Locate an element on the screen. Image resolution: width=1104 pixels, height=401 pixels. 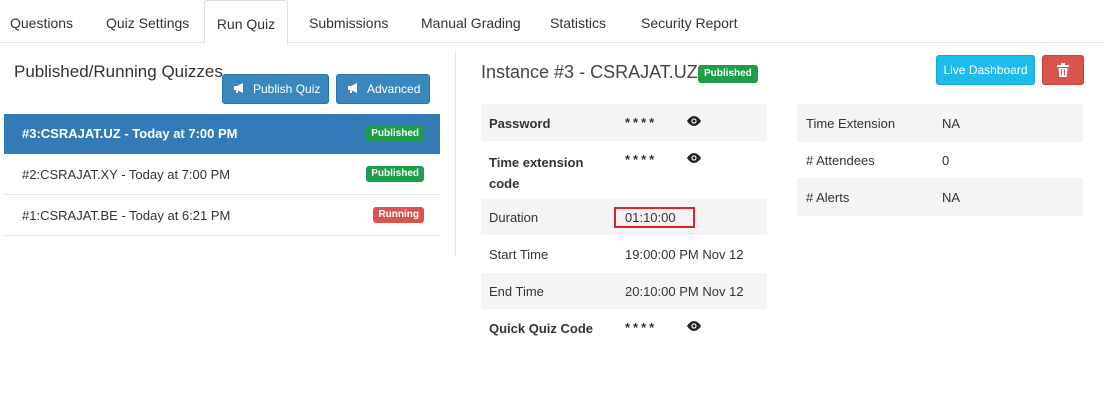
detail-row-time-extension-code: Time extension code **** is located at coordinates (624, 170).